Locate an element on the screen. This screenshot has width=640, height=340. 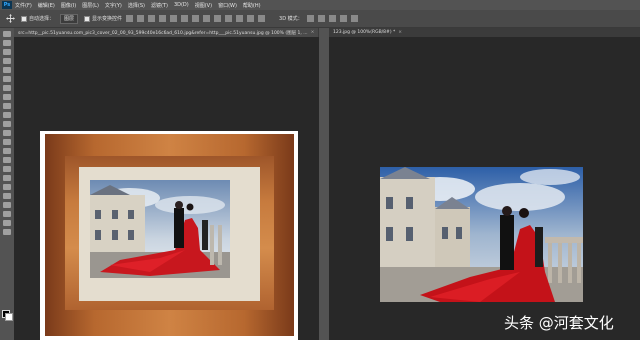
distribute-top-icon is located at coordinates (196, 18).